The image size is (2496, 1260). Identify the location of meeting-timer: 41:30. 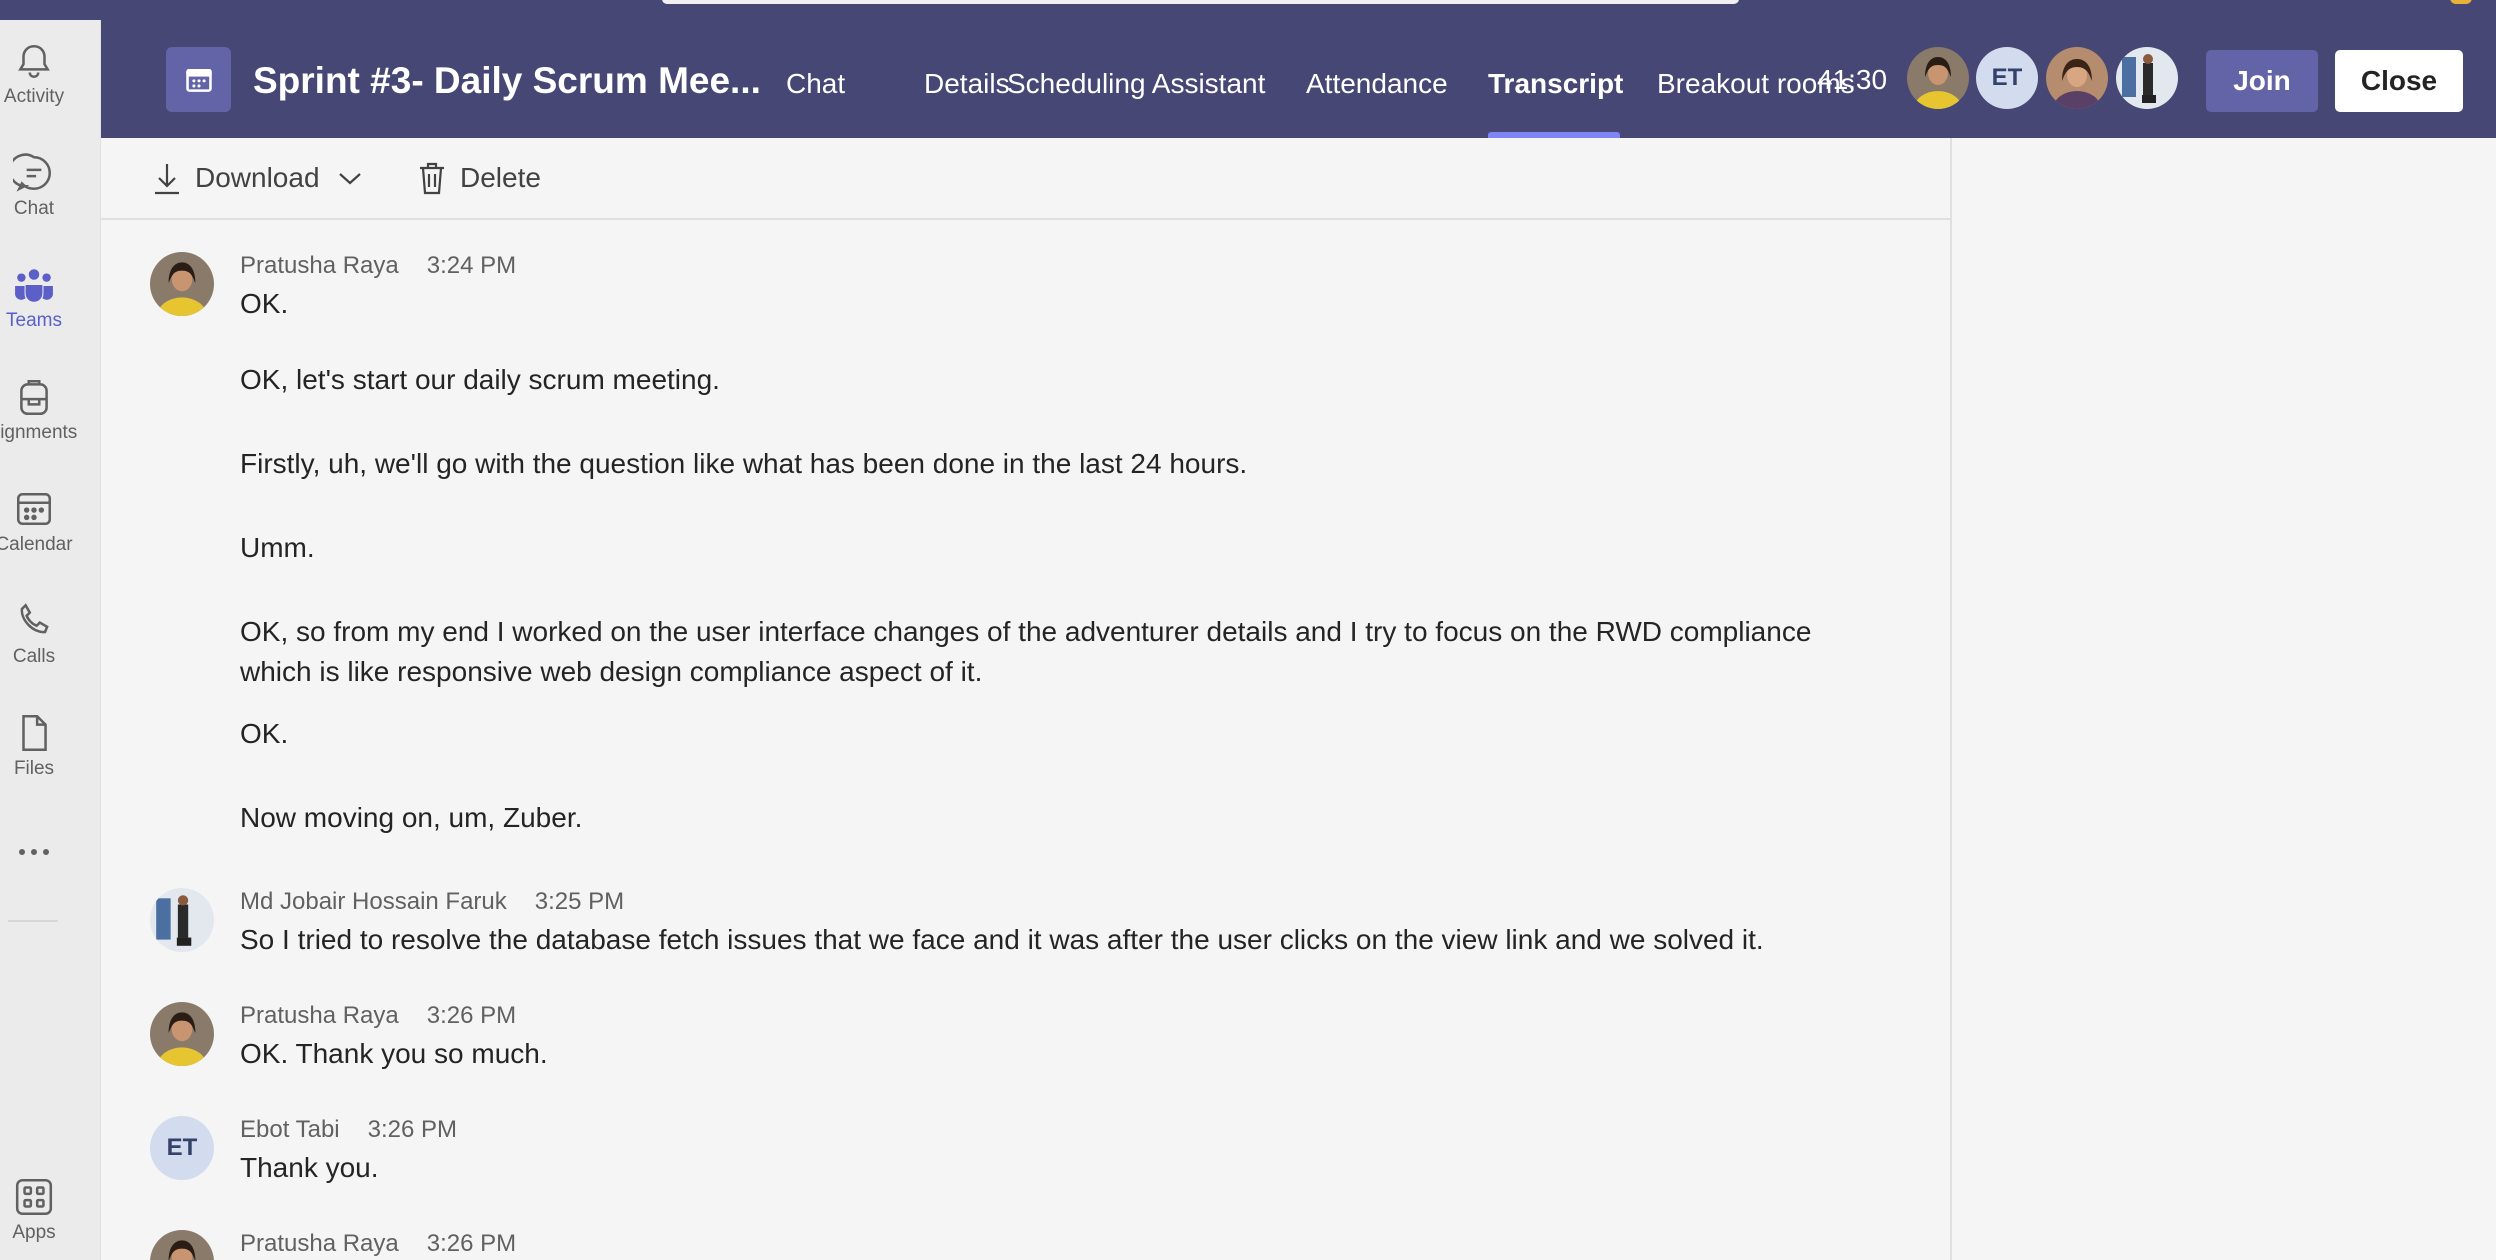
(1852, 79).